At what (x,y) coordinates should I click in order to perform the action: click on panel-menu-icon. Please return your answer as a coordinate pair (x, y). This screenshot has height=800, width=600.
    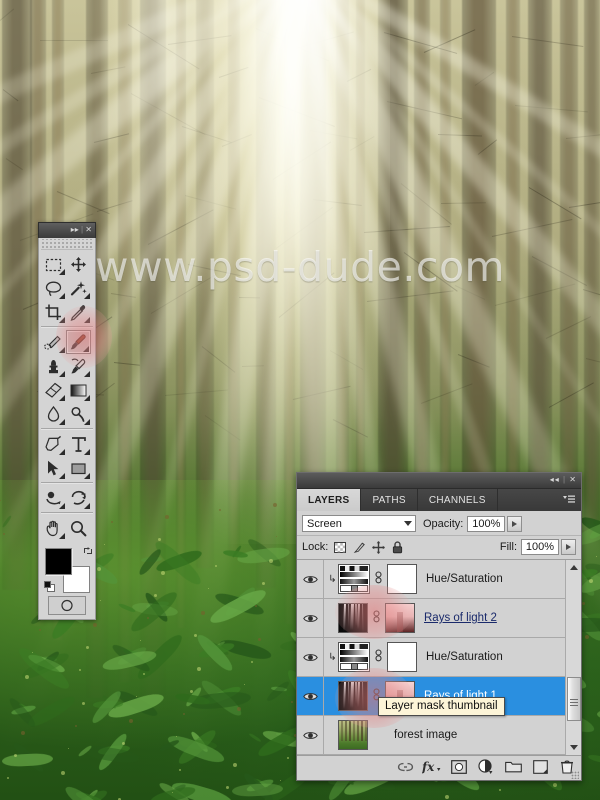
    Looking at the image, I should click on (569, 501).